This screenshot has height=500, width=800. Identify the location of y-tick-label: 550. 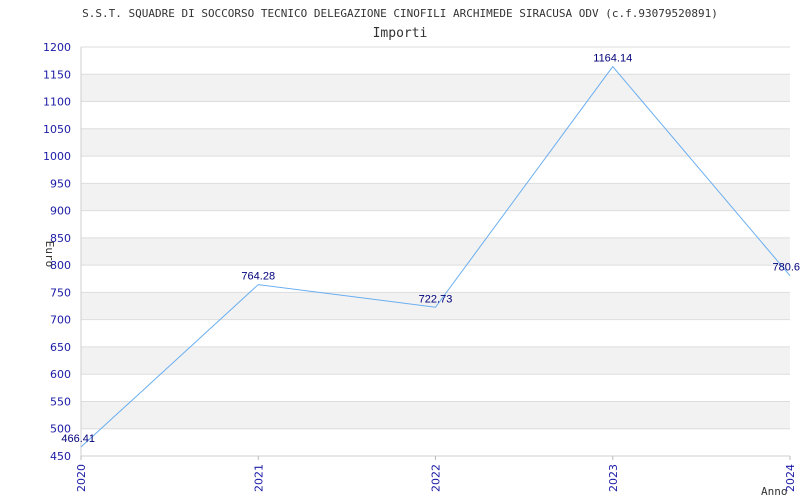
(60, 401).